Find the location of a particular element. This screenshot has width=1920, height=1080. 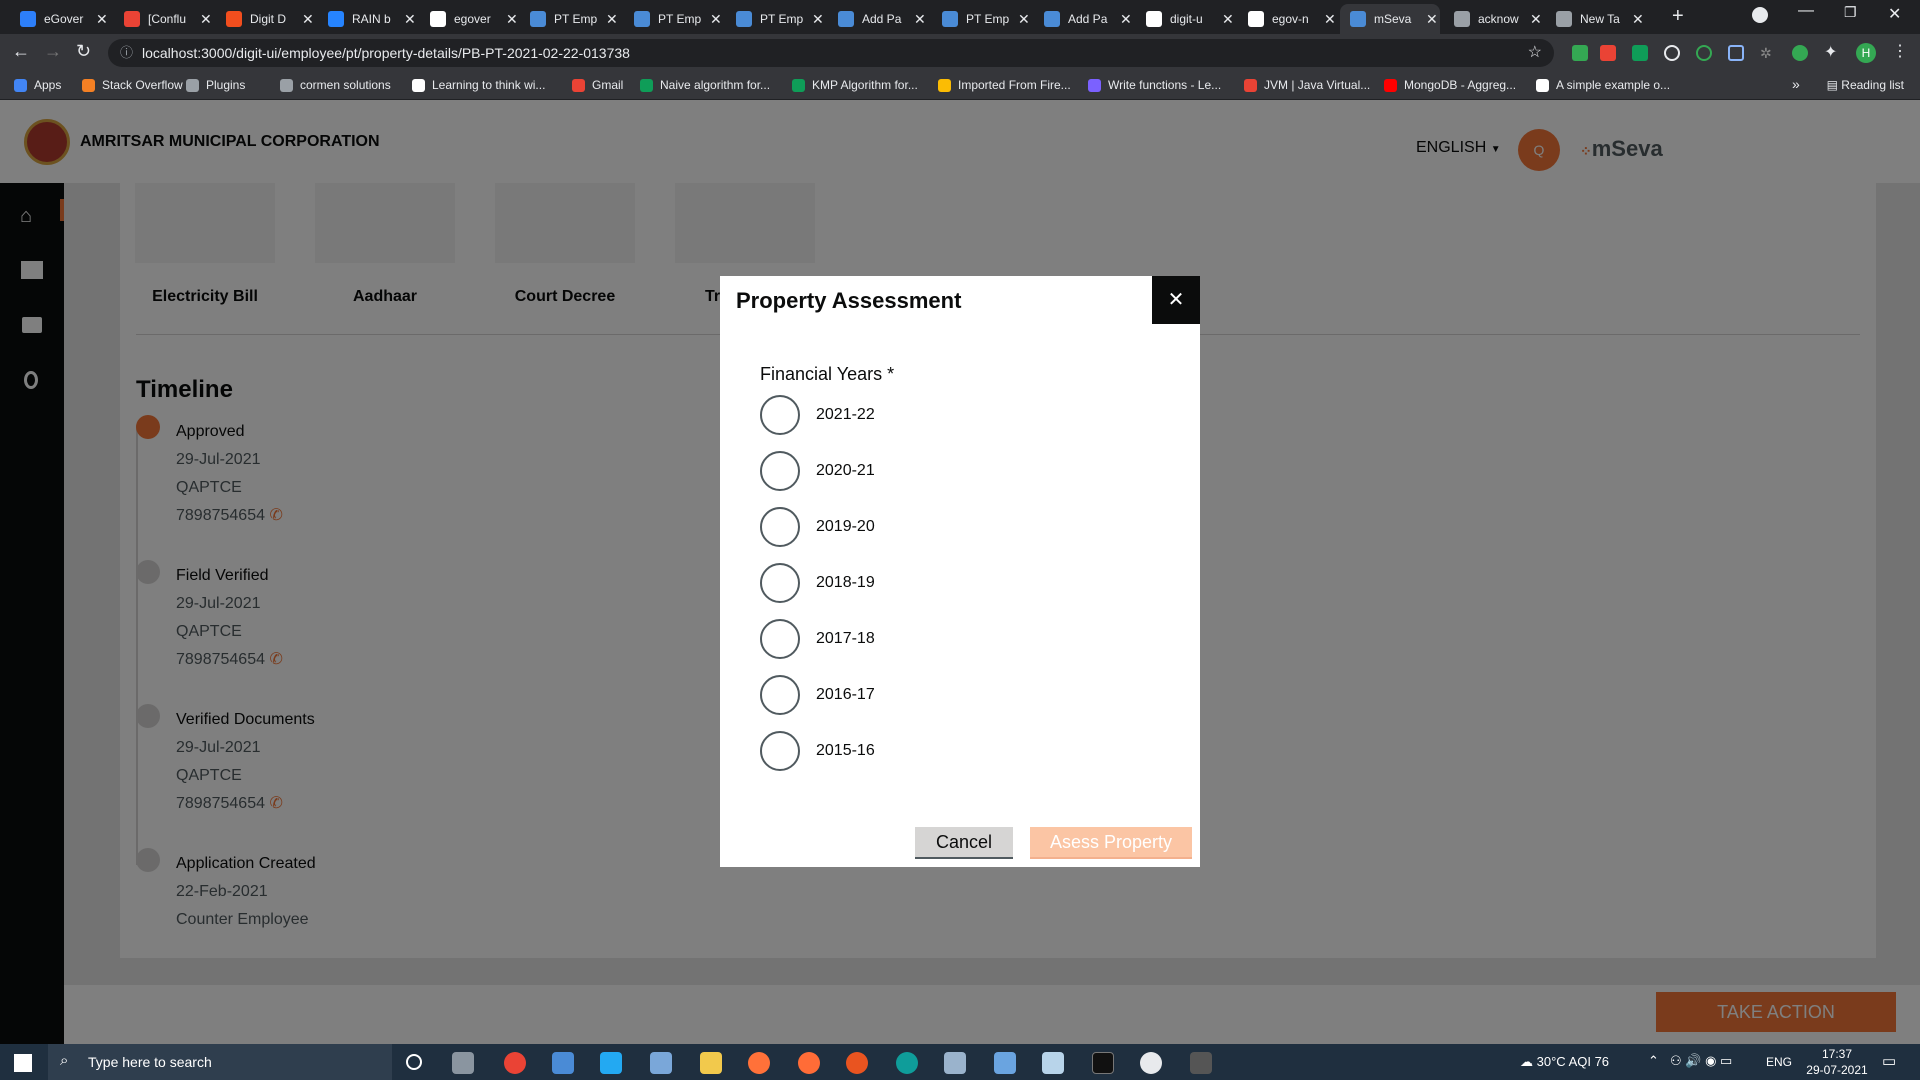

browser-tab: egov-n ✕ is located at coordinates (1288, 19).